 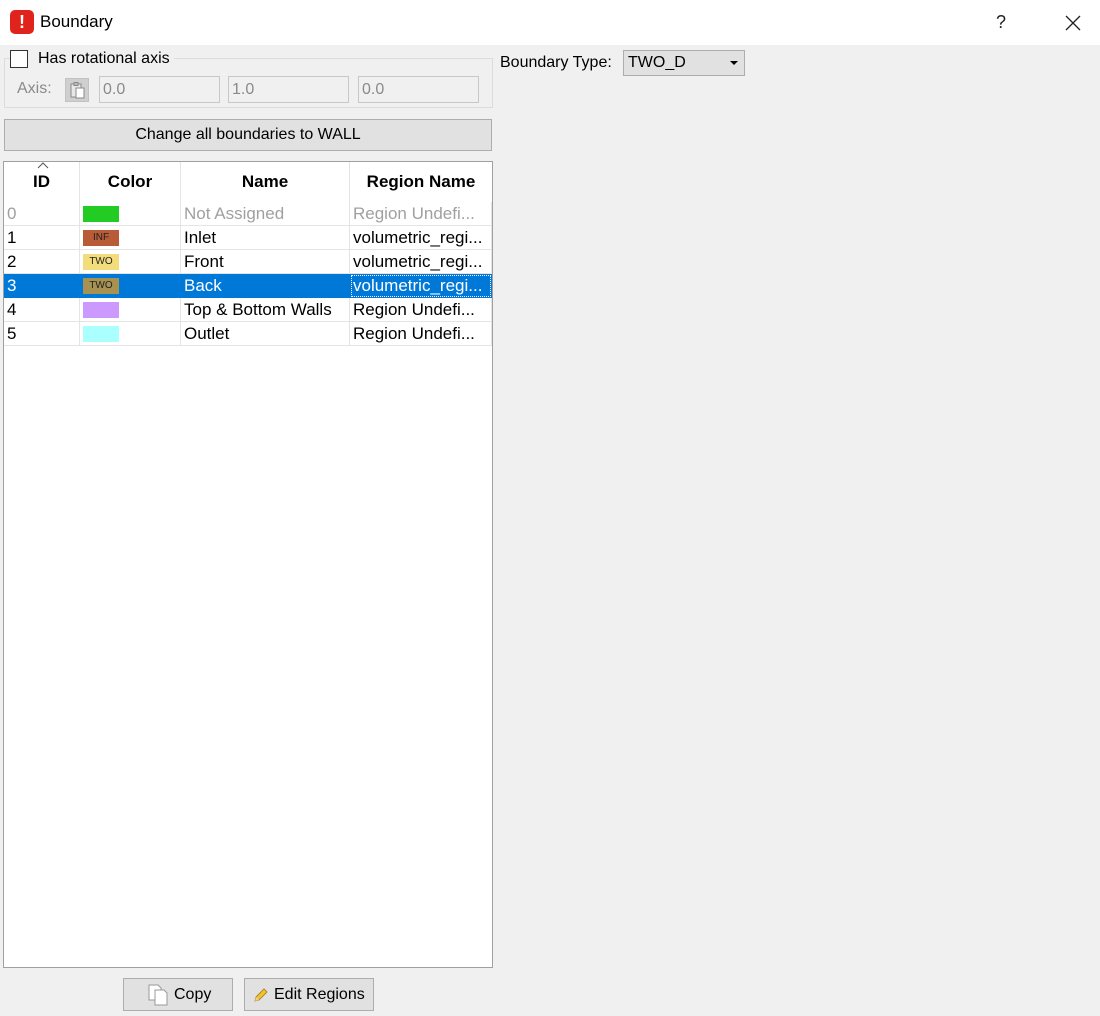 What do you see at coordinates (42, 334) in the screenshot?
I see `cell-id: 5` at bounding box center [42, 334].